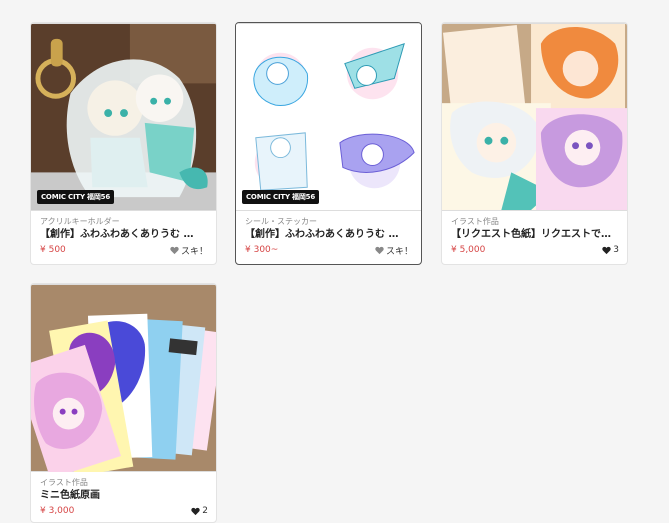  What do you see at coordinates (205, 511) in the screenshot?
I see `like-count: 2` at bounding box center [205, 511].